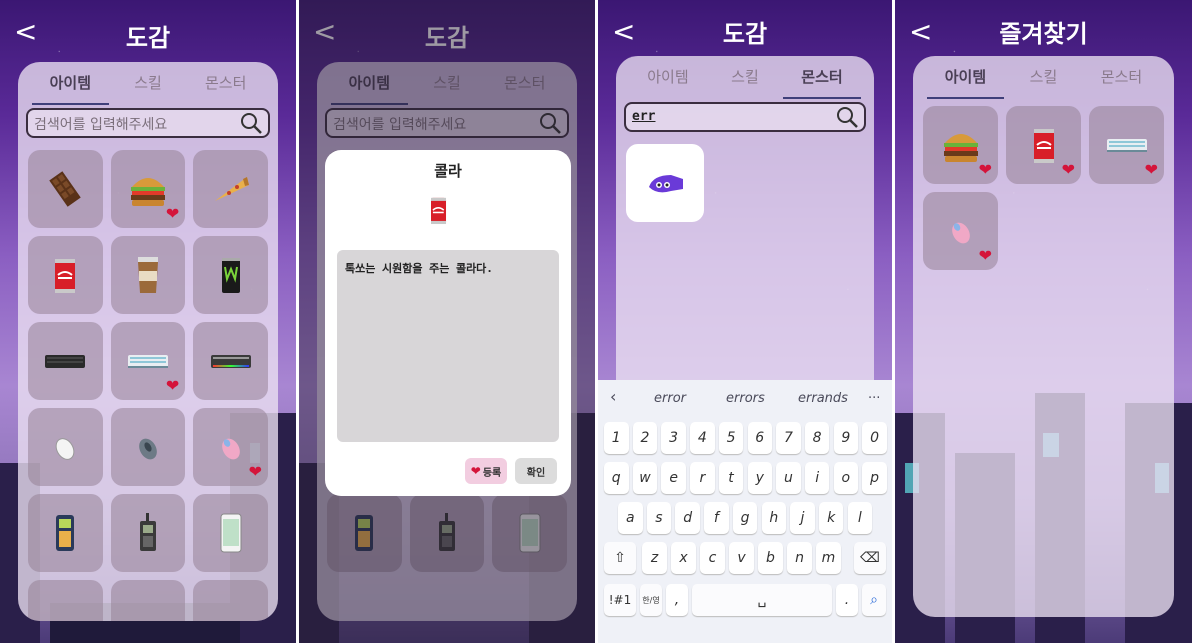 Image resolution: width=1192 pixels, height=643 pixels. What do you see at coordinates (620, 600) in the screenshot?
I see `symbols-key: !#1` at bounding box center [620, 600].